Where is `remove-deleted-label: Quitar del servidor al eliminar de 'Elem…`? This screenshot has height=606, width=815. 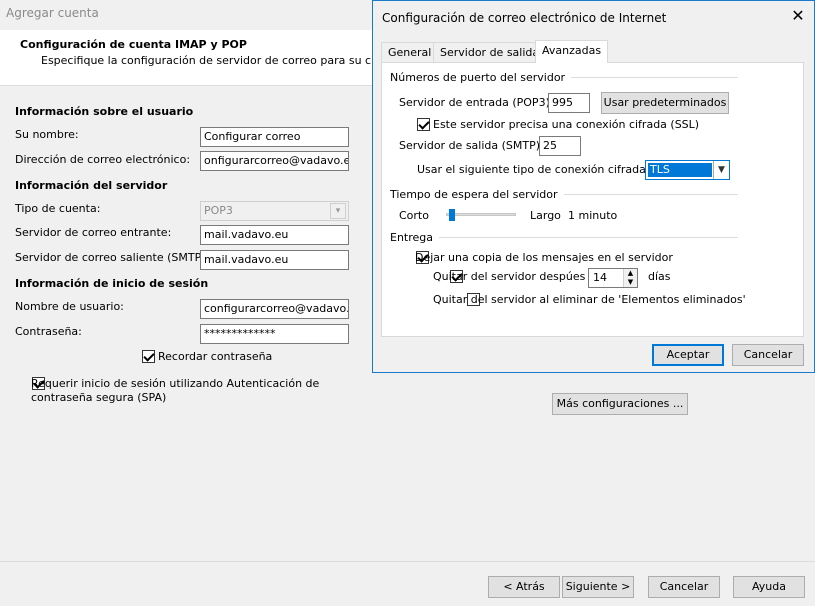
remove-deleted-label: Quitar del servidor al eliminar de 'Elem… is located at coordinates (589, 299).